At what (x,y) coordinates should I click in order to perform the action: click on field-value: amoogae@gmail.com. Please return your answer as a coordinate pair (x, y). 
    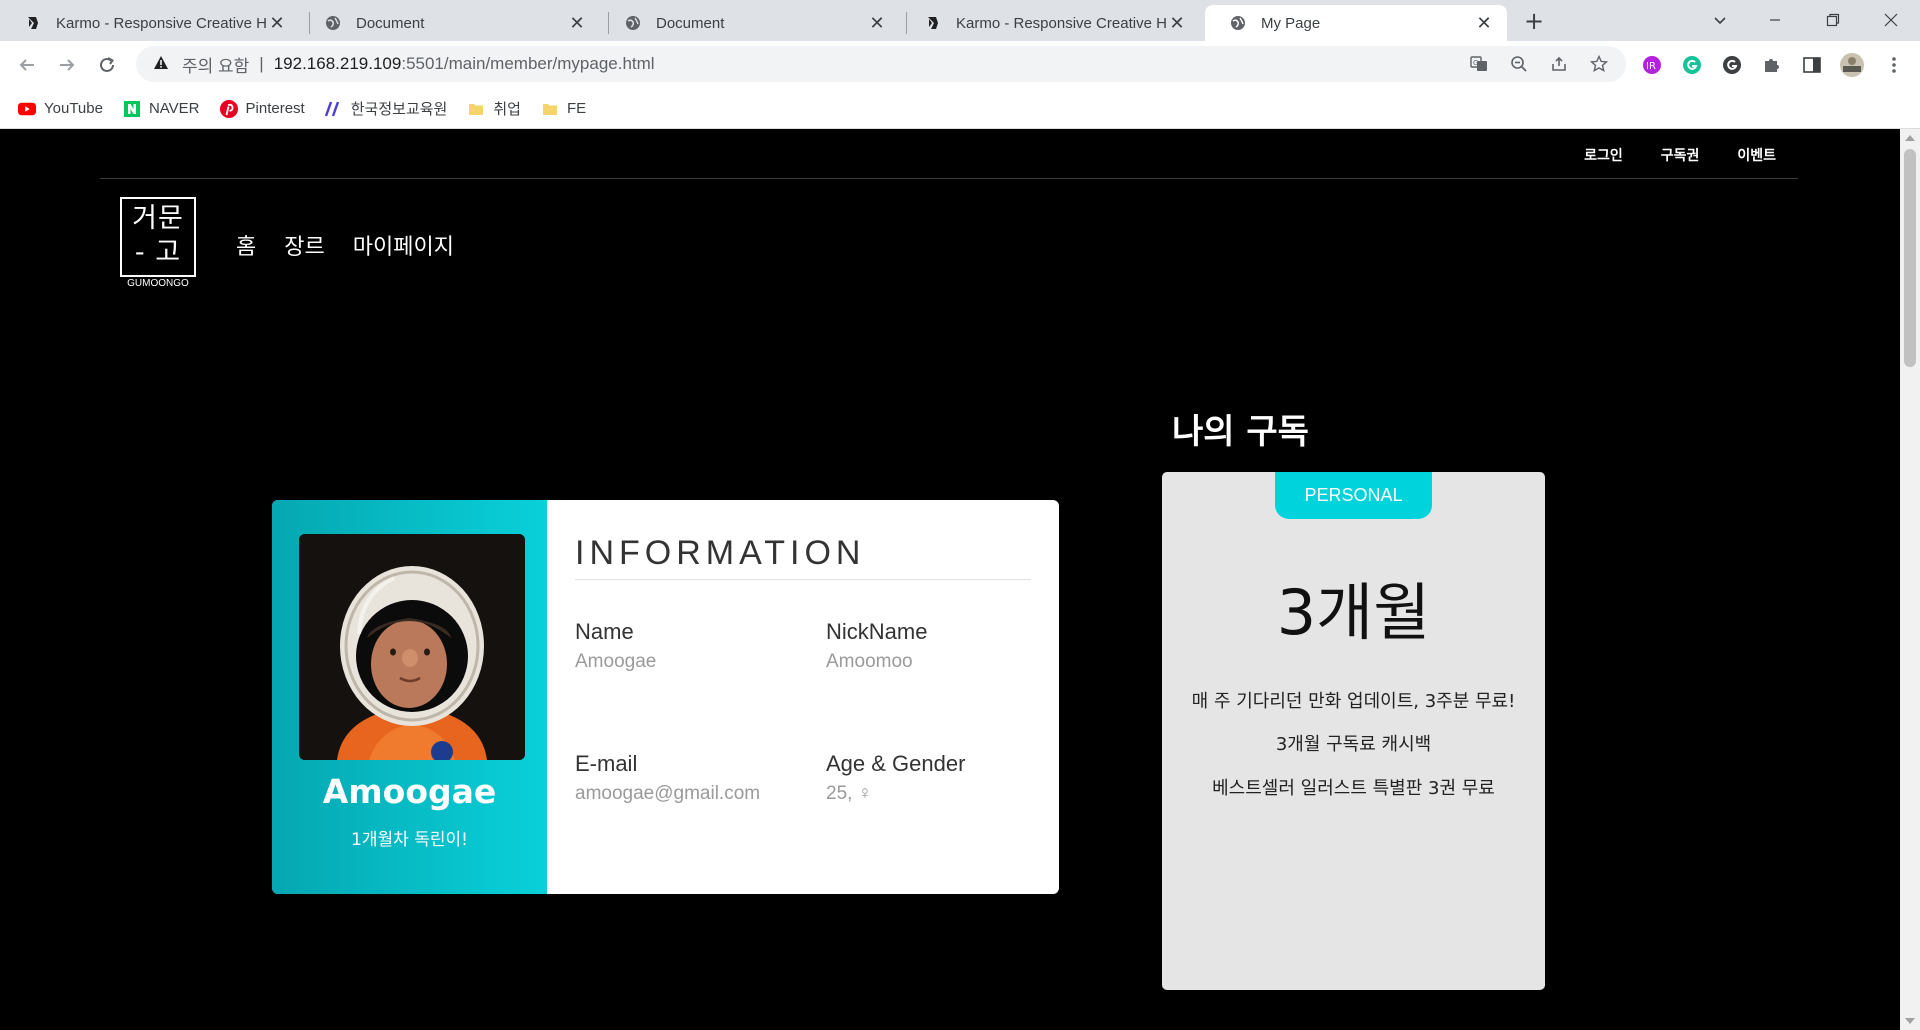
    Looking at the image, I should click on (668, 793).